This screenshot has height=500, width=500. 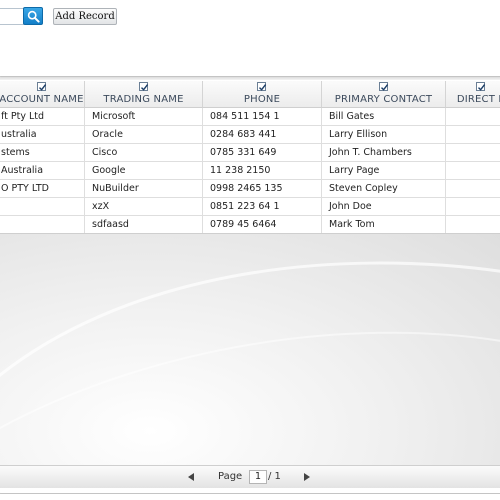 I want to click on table-cell: Australia, so click(x=42, y=170).